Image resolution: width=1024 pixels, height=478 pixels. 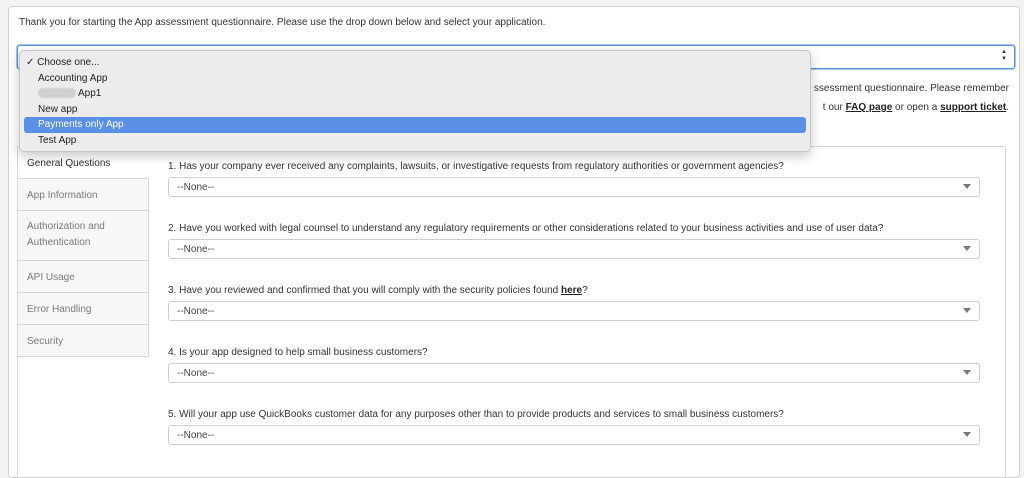 I want to click on sidebar-item-authorization: Authorization and Authentication, so click(x=83, y=236).